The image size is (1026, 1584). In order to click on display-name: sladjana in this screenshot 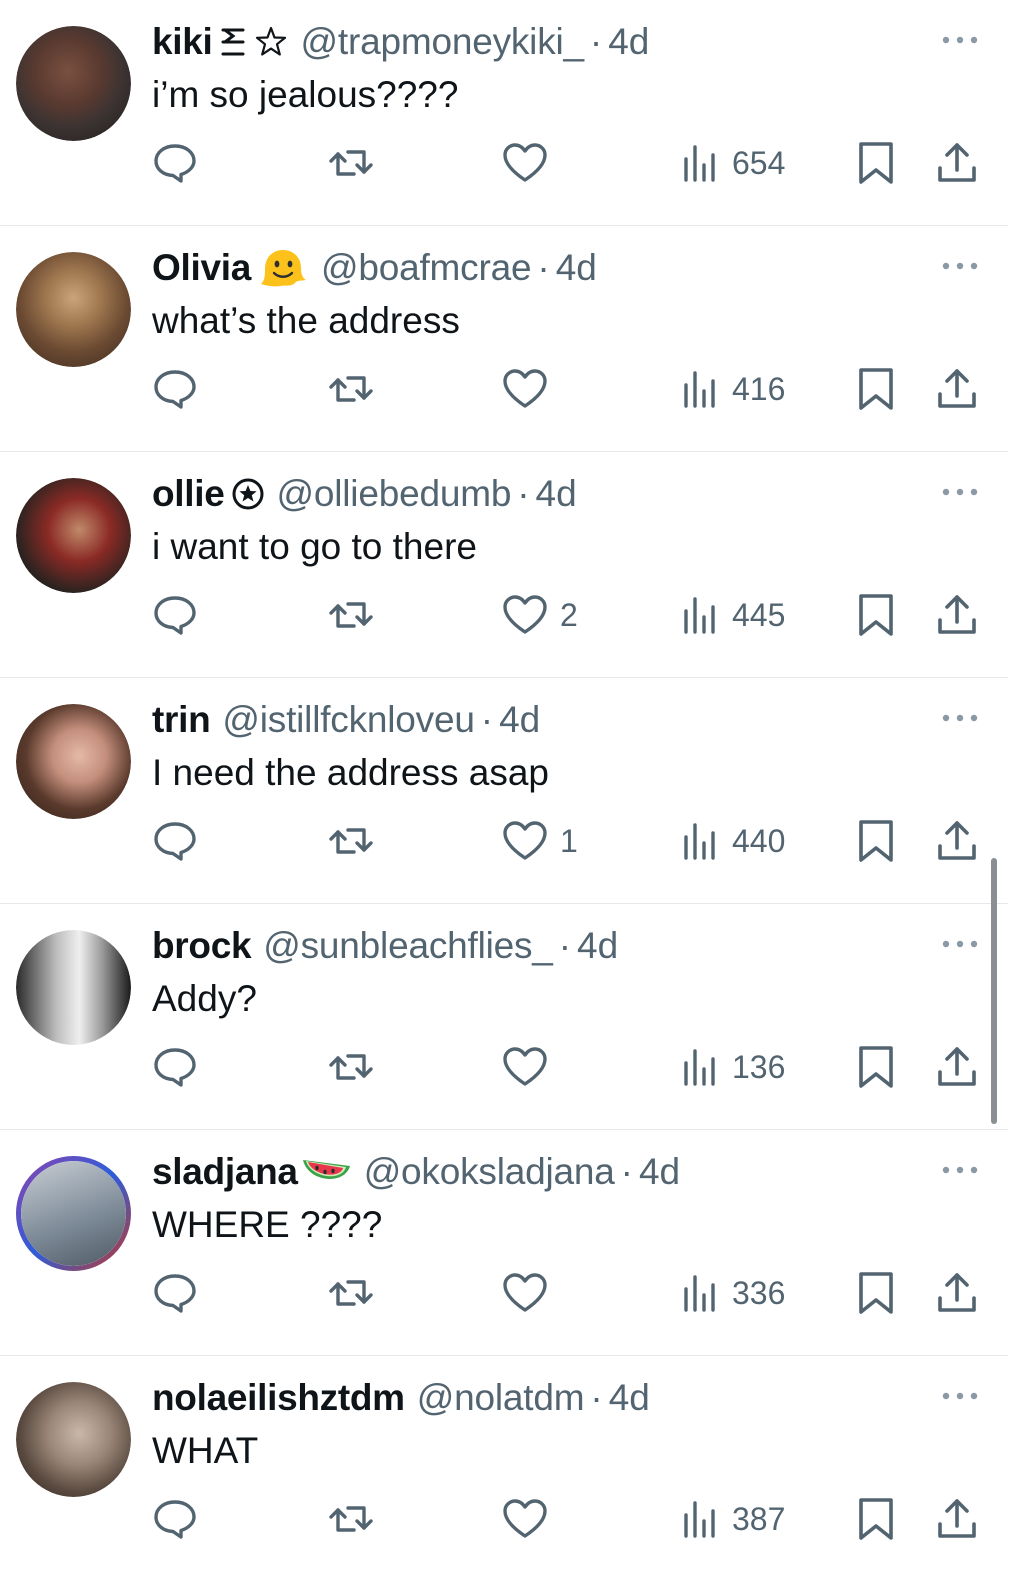, I will do `click(225, 1172)`.